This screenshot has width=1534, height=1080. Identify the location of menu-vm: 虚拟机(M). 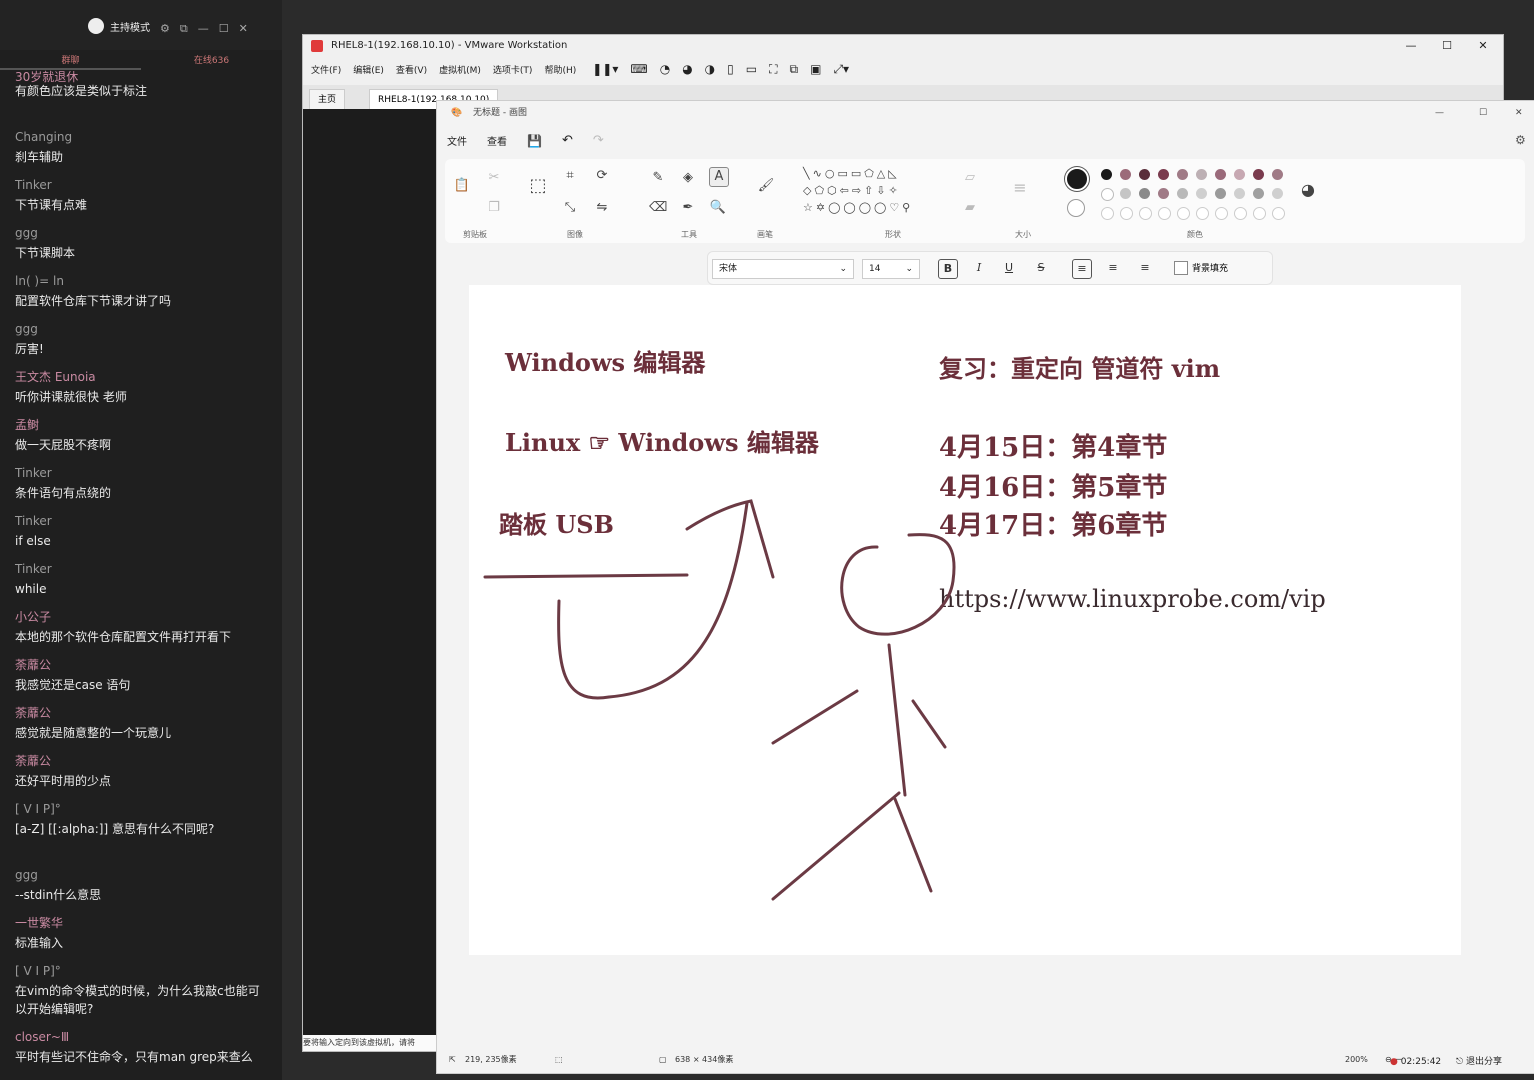
(460, 69).